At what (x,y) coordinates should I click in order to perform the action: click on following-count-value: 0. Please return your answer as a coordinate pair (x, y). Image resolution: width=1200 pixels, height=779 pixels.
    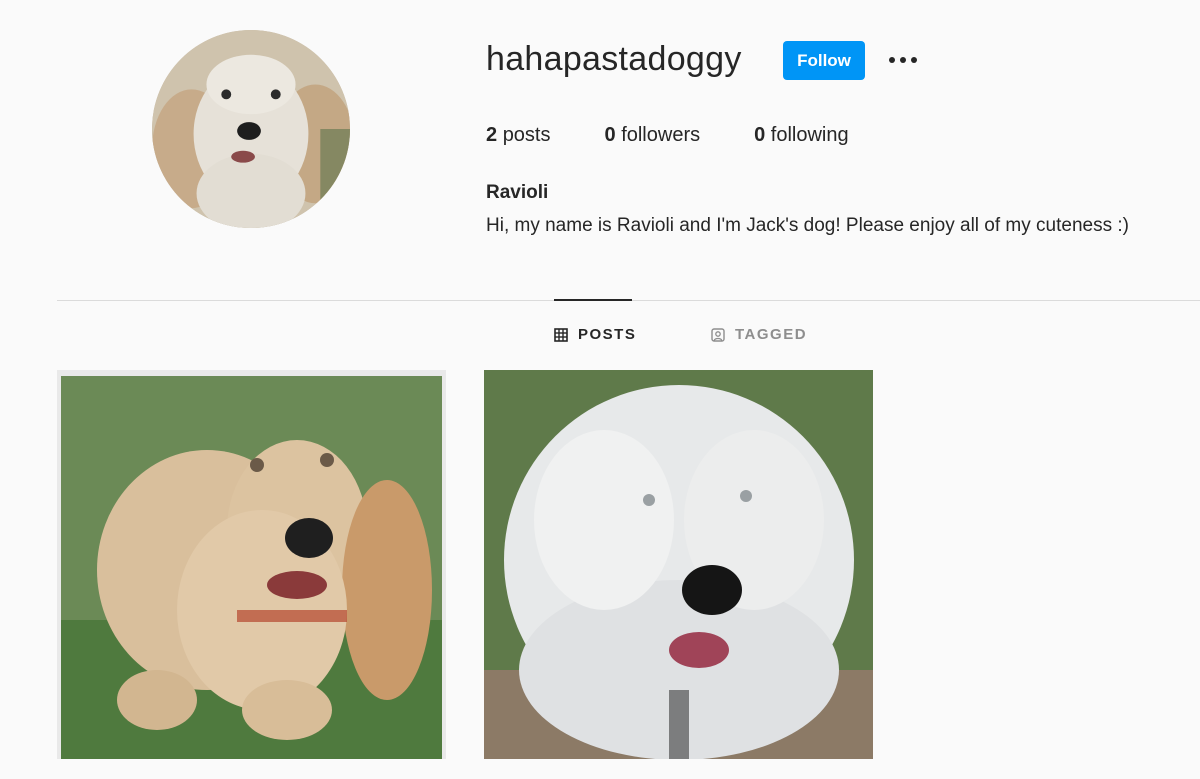
    Looking at the image, I should click on (760, 135).